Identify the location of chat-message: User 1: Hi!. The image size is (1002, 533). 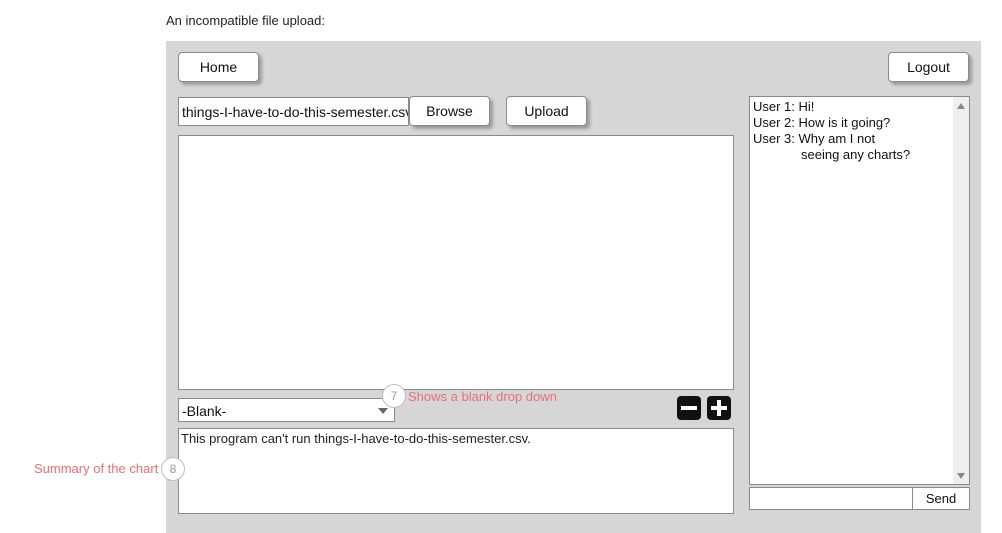
(784, 106).